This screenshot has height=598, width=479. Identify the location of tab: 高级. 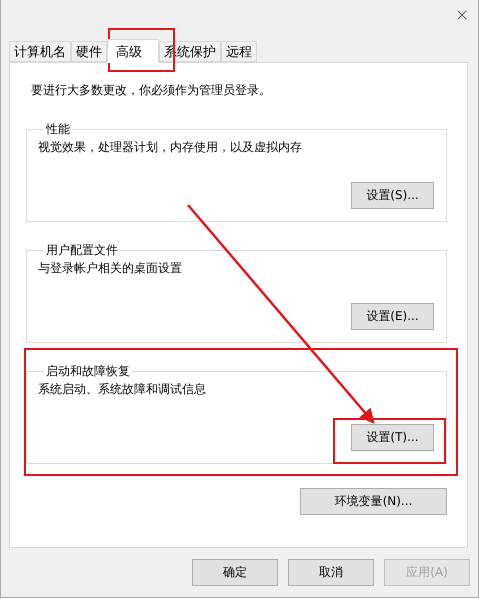
(133, 51).